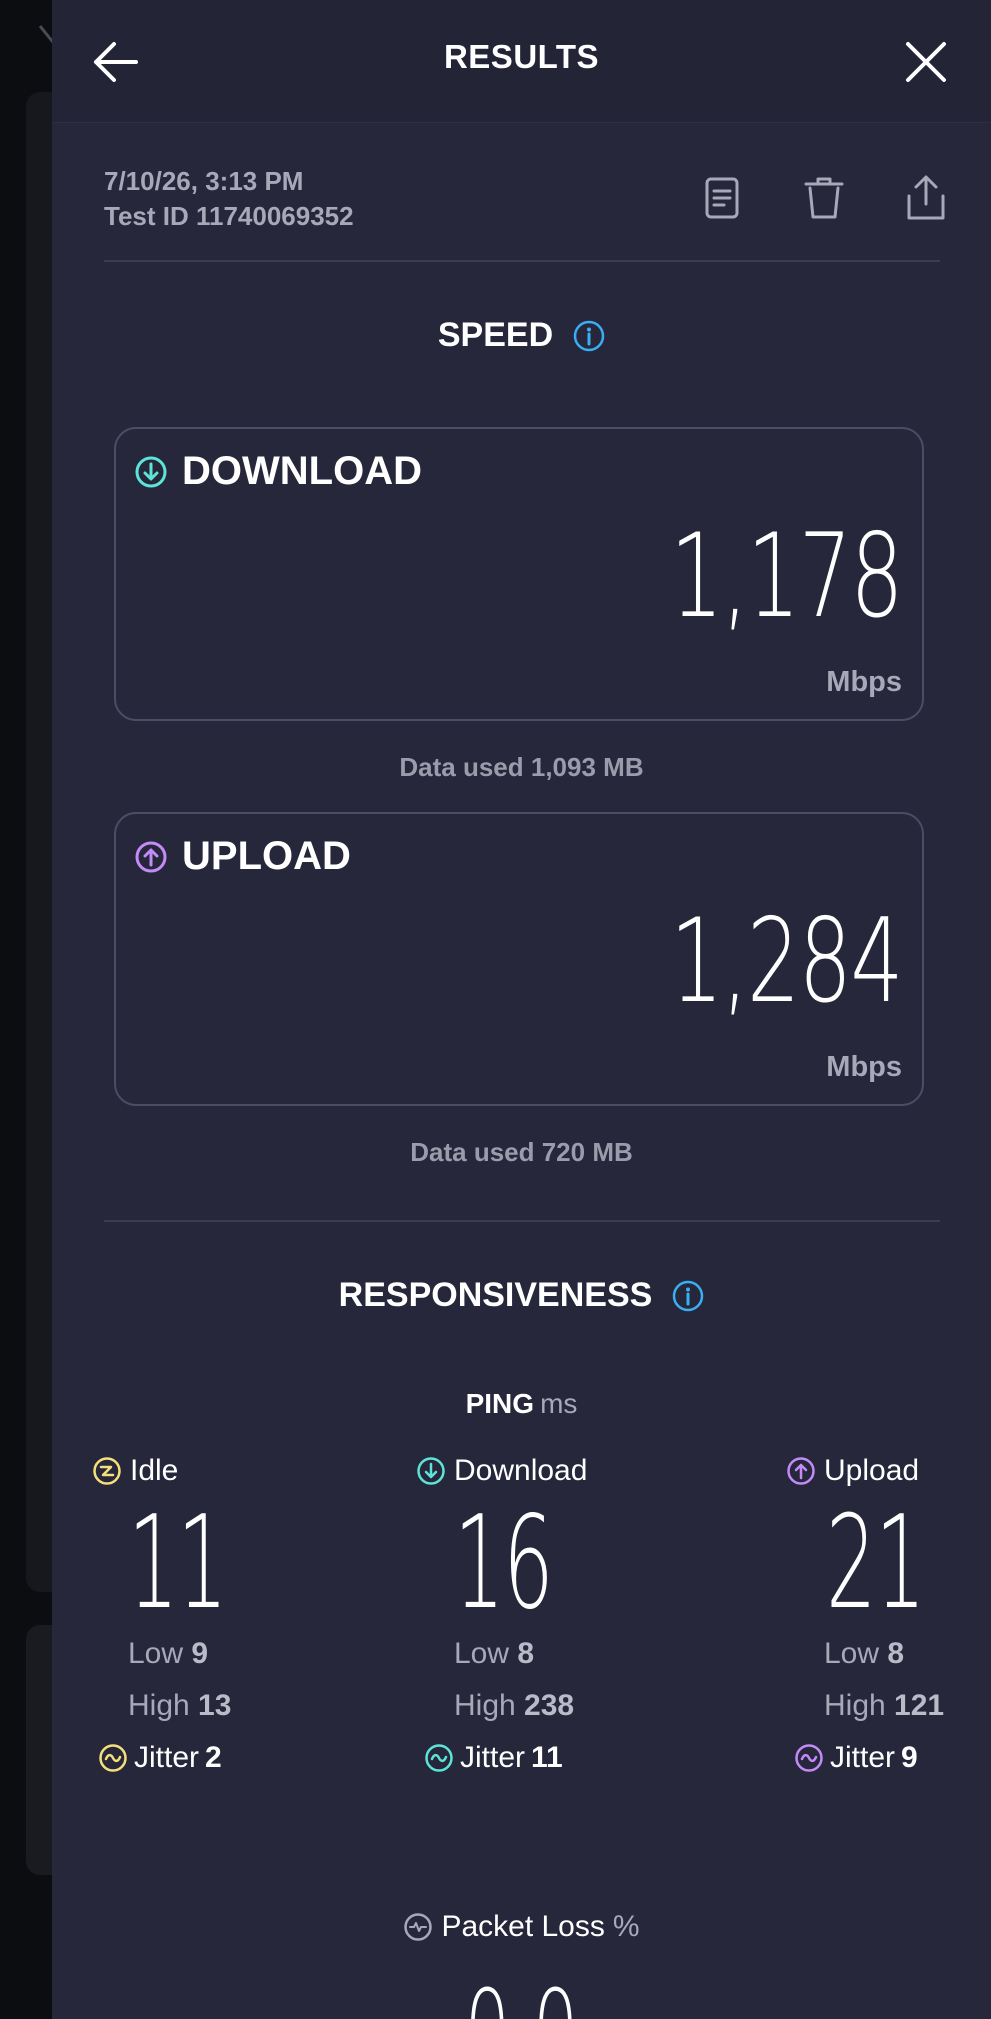 The height and width of the screenshot is (2019, 991). I want to click on share-icon, so click(926, 197).